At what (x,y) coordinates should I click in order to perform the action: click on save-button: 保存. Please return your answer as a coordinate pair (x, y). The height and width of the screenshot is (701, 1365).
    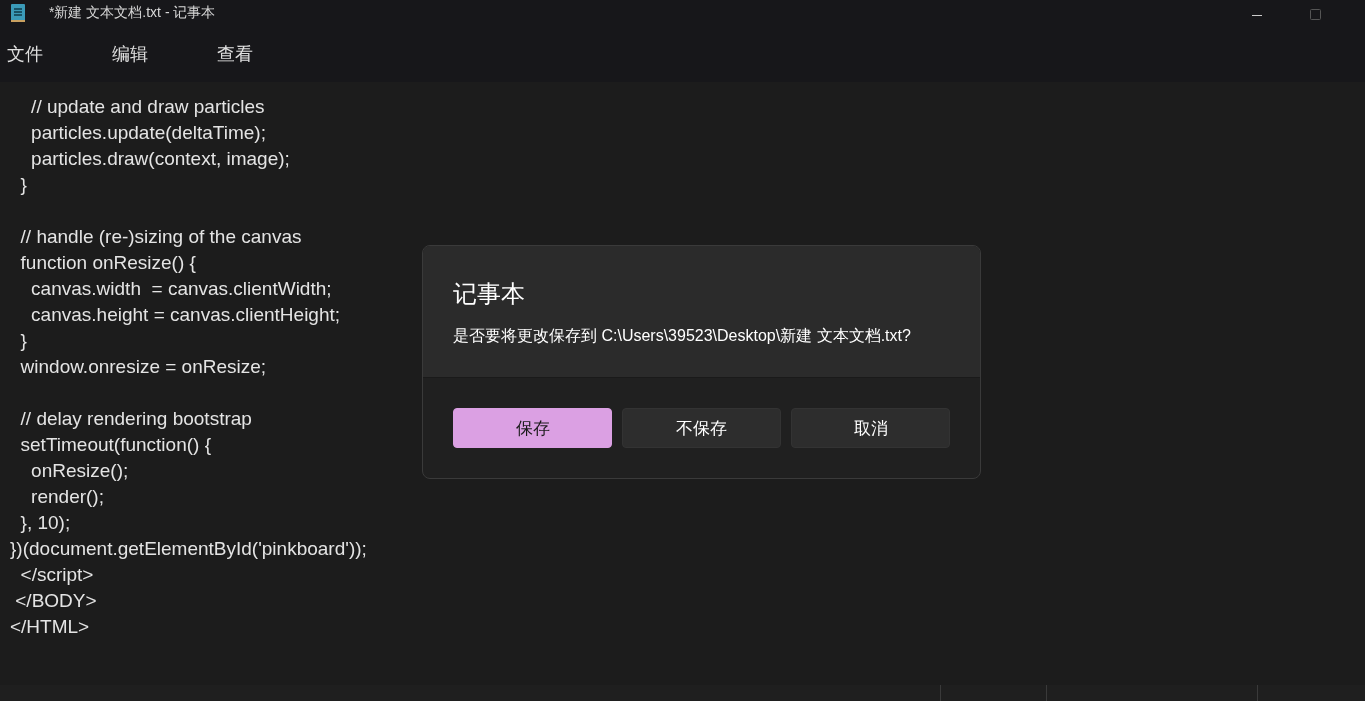
    Looking at the image, I should click on (532, 428).